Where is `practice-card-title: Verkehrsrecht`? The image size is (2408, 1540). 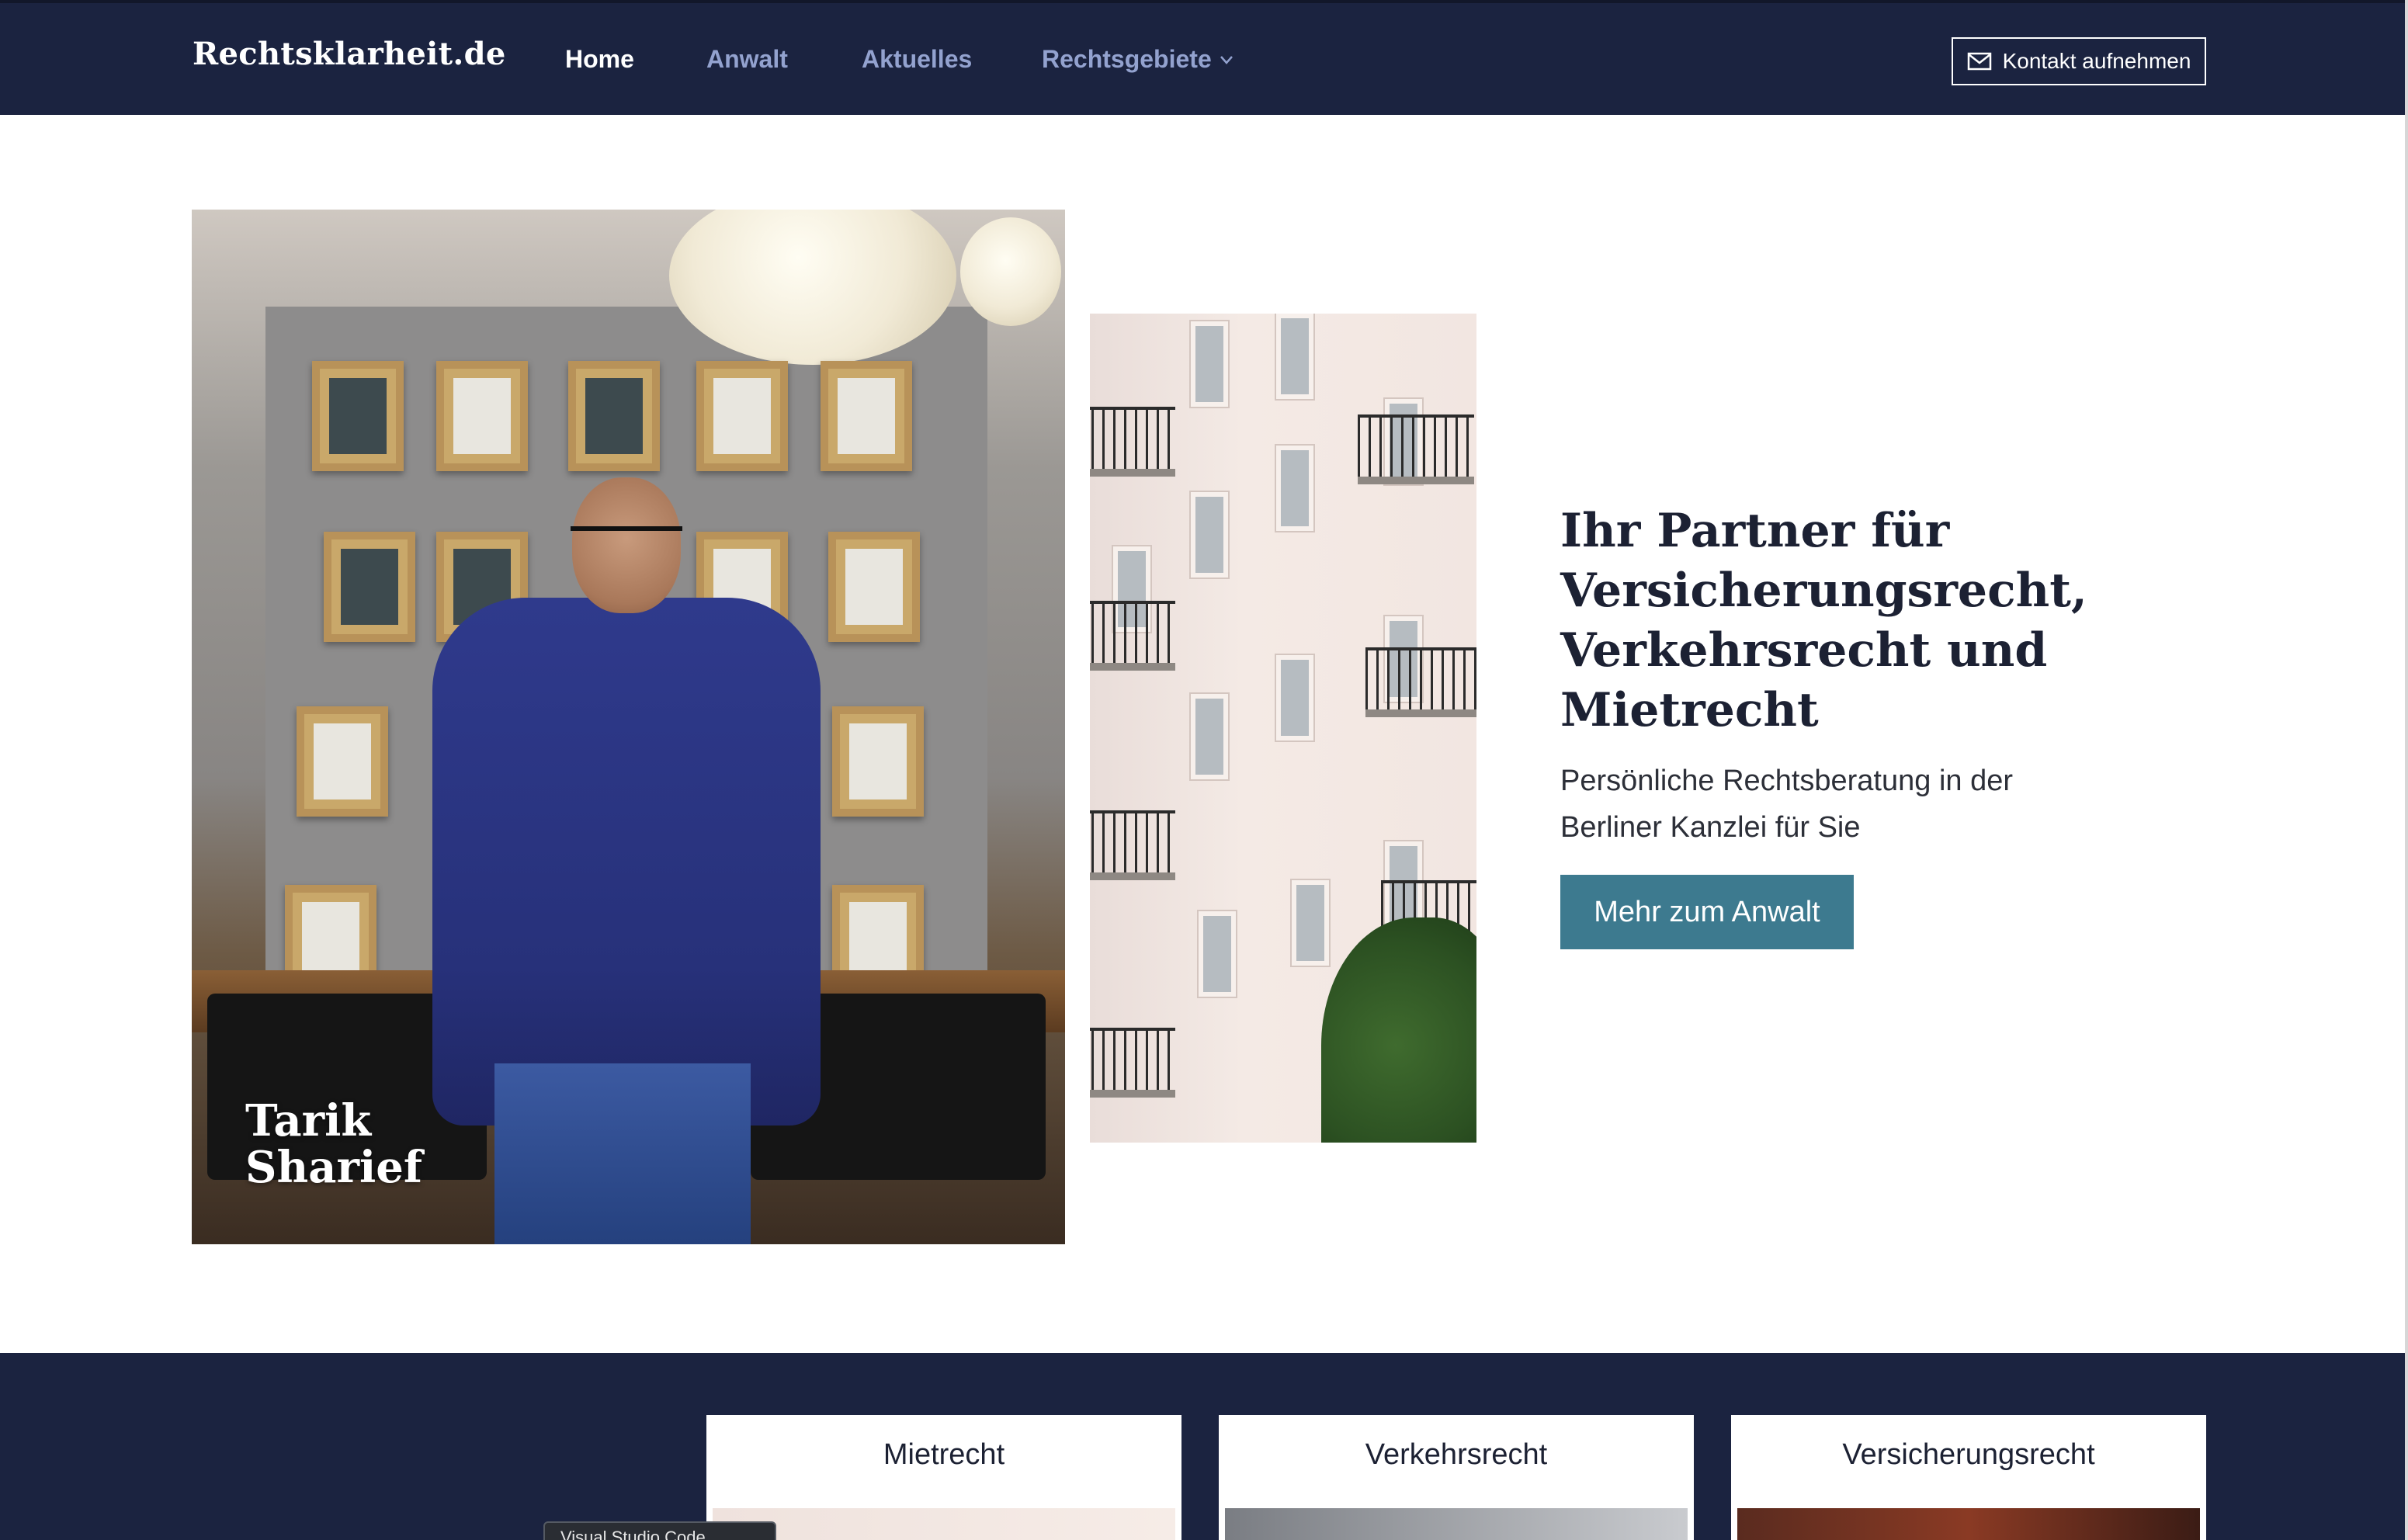
practice-card-title: Verkehrsrecht is located at coordinates (1456, 1454).